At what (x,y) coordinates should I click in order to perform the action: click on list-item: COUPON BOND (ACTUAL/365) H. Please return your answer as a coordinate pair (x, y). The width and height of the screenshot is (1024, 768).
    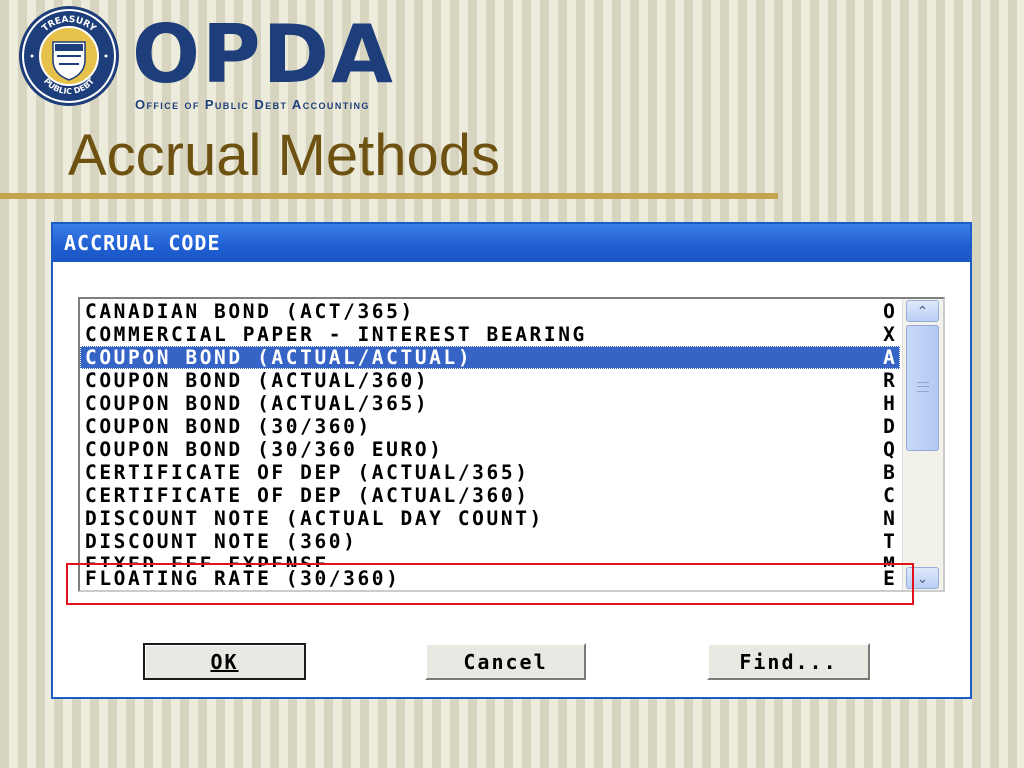
    Looking at the image, I should click on (490, 403).